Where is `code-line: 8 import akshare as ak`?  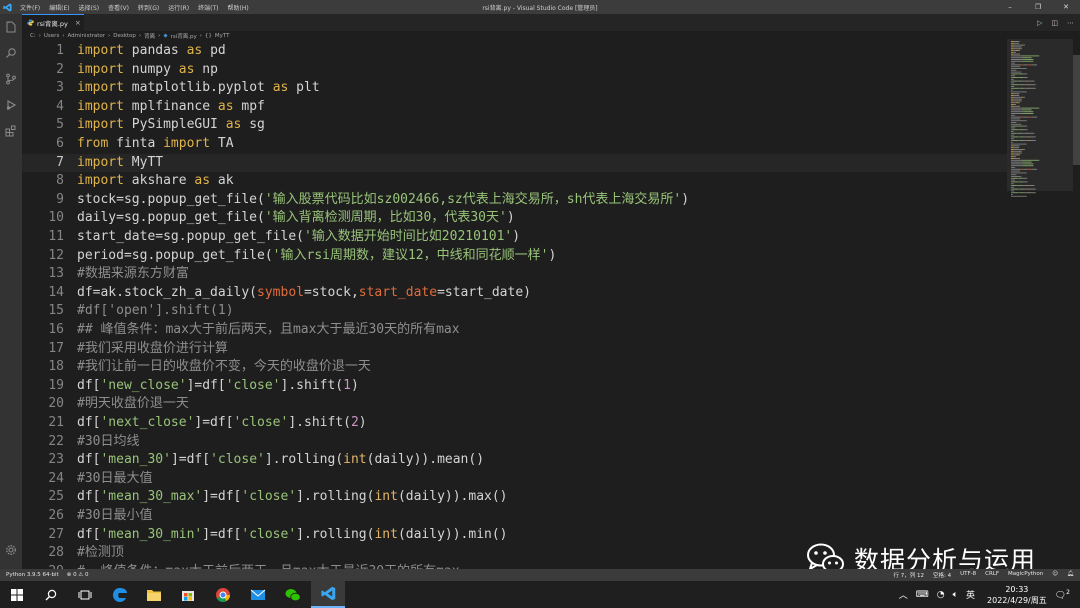
code-line: 8 import akshare as ak is located at coordinates (514, 181).